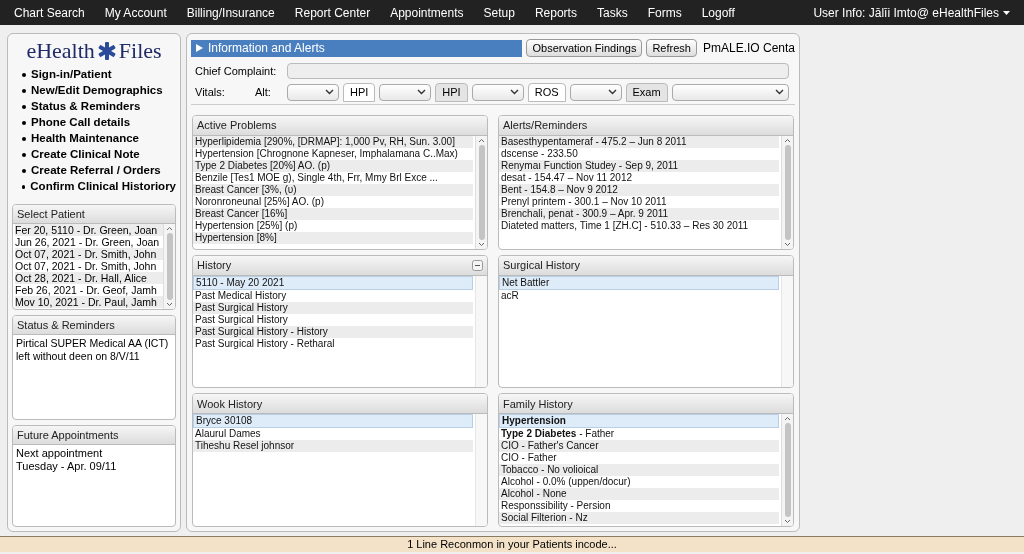 Image resolution: width=1024 pixels, height=554 pixels. Describe the element at coordinates (85, 155) in the screenshot. I see `sidebar-link: Create Clinical Note` at that location.